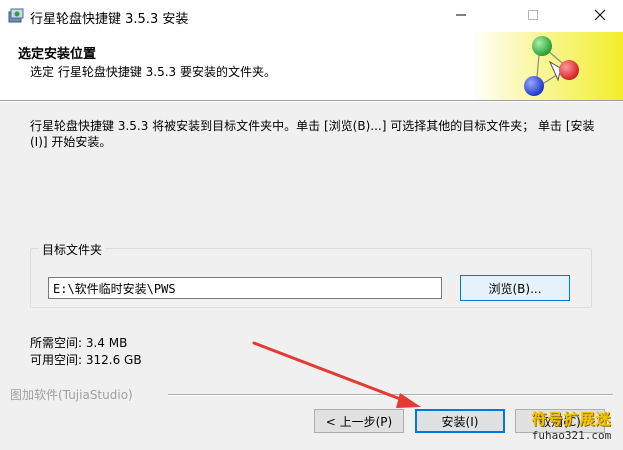 Image resolution: width=623 pixels, height=450 pixels. I want to click on minimize-button, so click(461, 16).